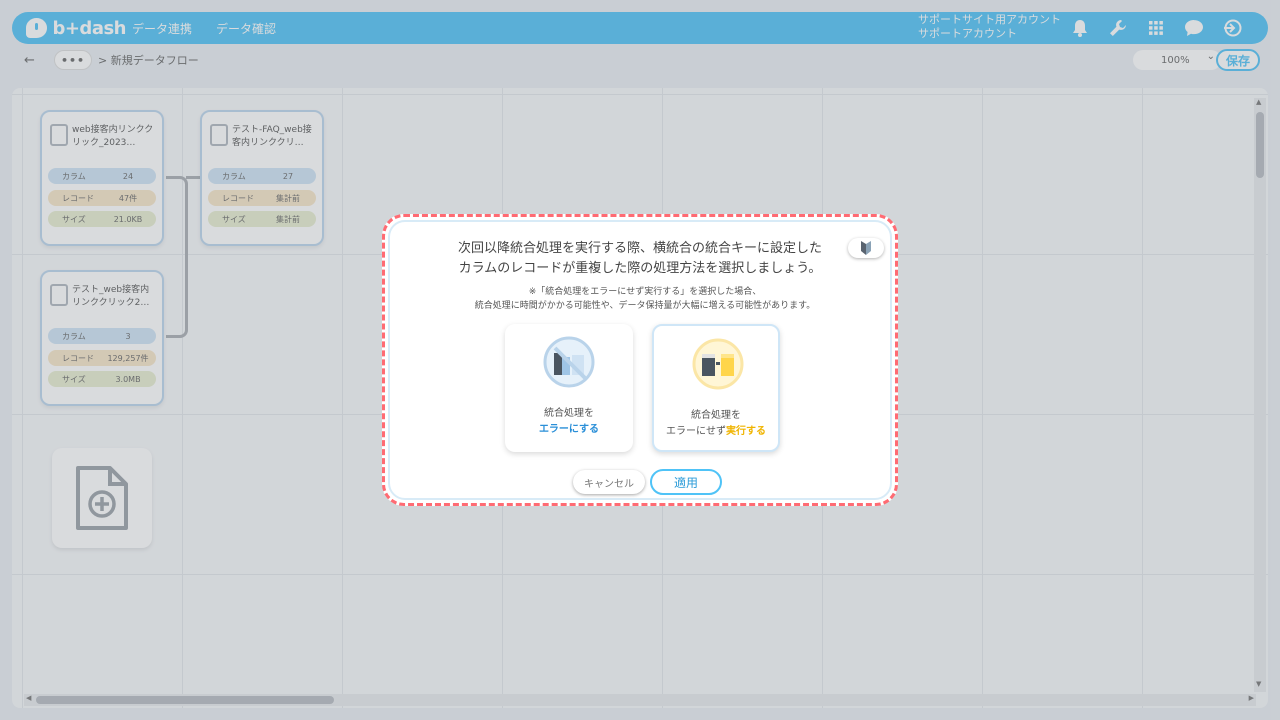 The width and height of the screenshot is (1280, 720). I want to click on option-execute-line1: 統合処理を, so click(716, 415).